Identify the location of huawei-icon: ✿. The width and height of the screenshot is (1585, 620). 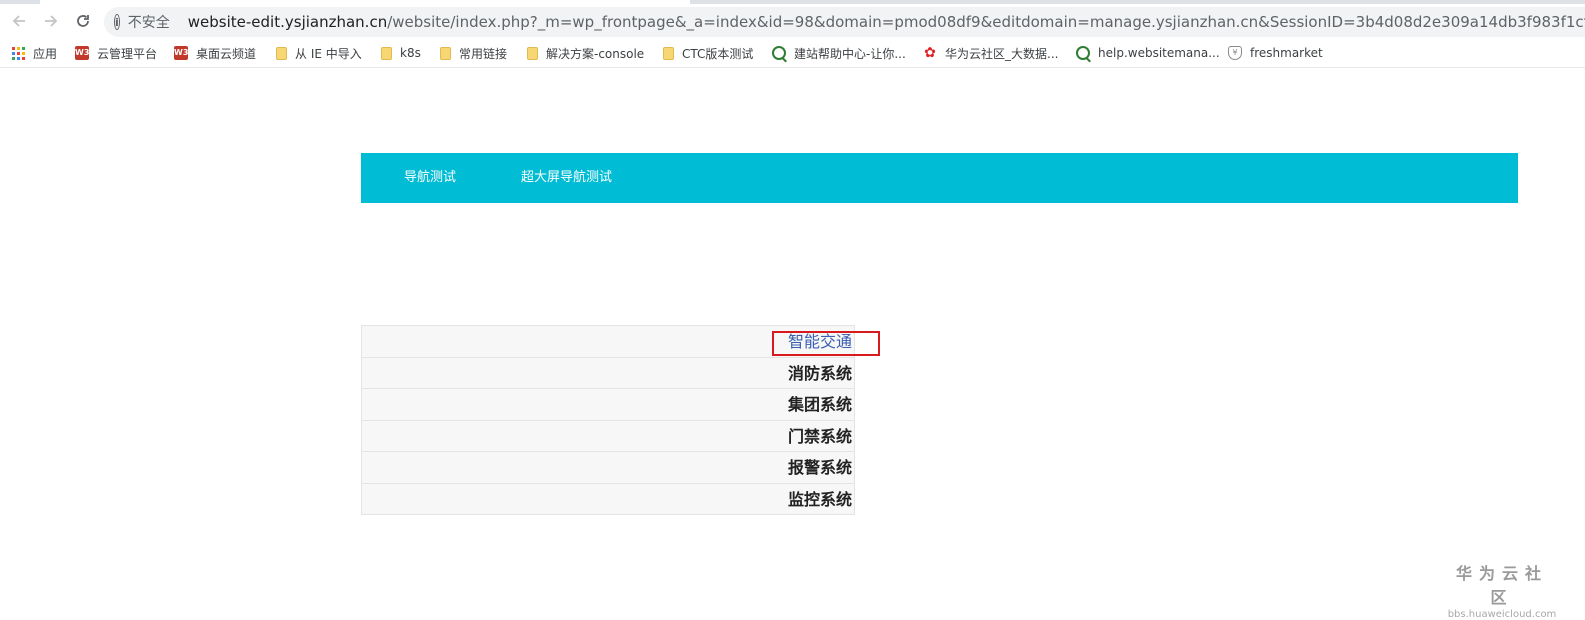
(930, 53).